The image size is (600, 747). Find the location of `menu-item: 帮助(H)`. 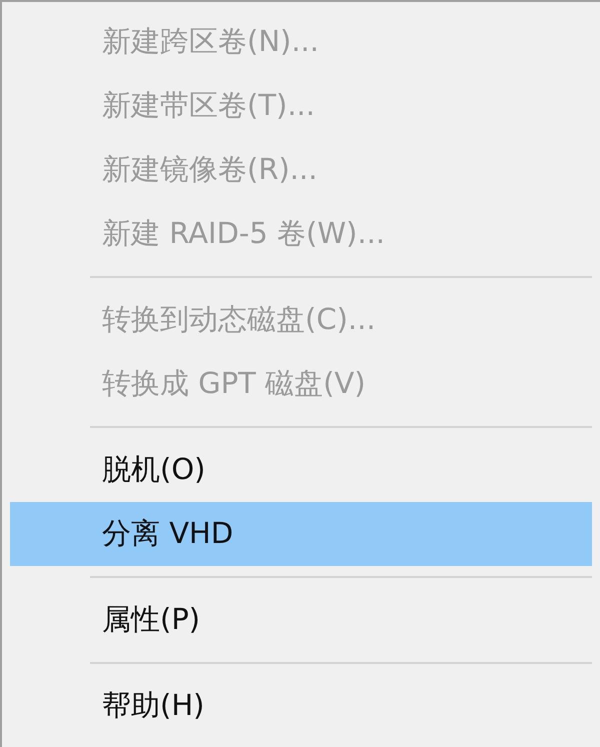

menu-item: 帮助(H) is located at coordinates (301, 706).